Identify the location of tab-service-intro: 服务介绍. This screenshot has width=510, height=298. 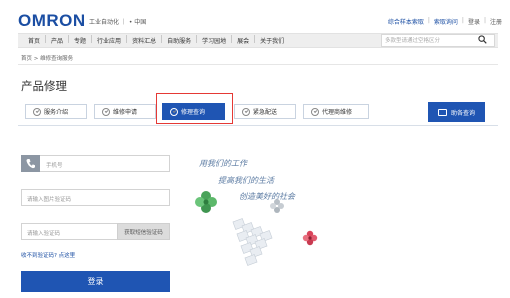
(50, 111).